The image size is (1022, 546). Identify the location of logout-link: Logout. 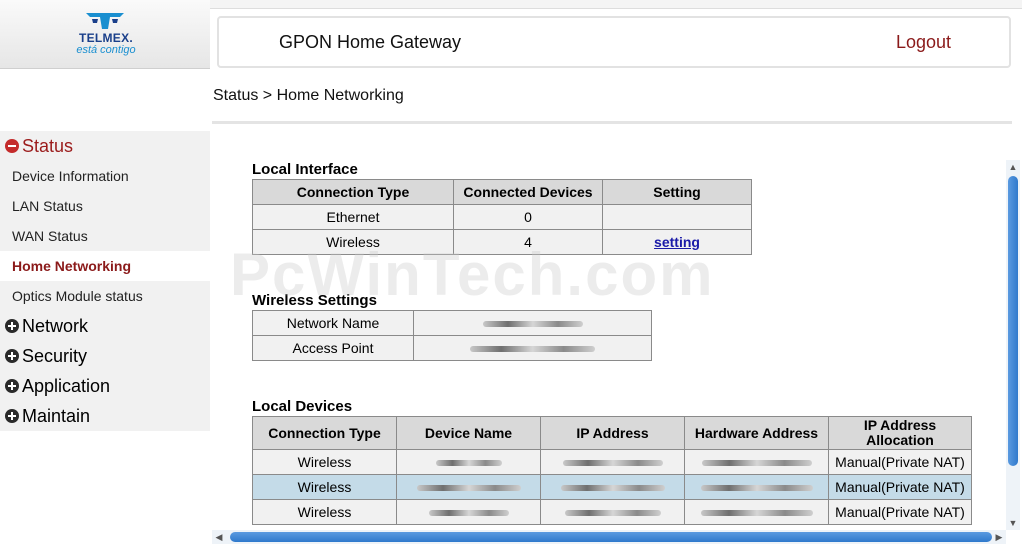
(923, 42).